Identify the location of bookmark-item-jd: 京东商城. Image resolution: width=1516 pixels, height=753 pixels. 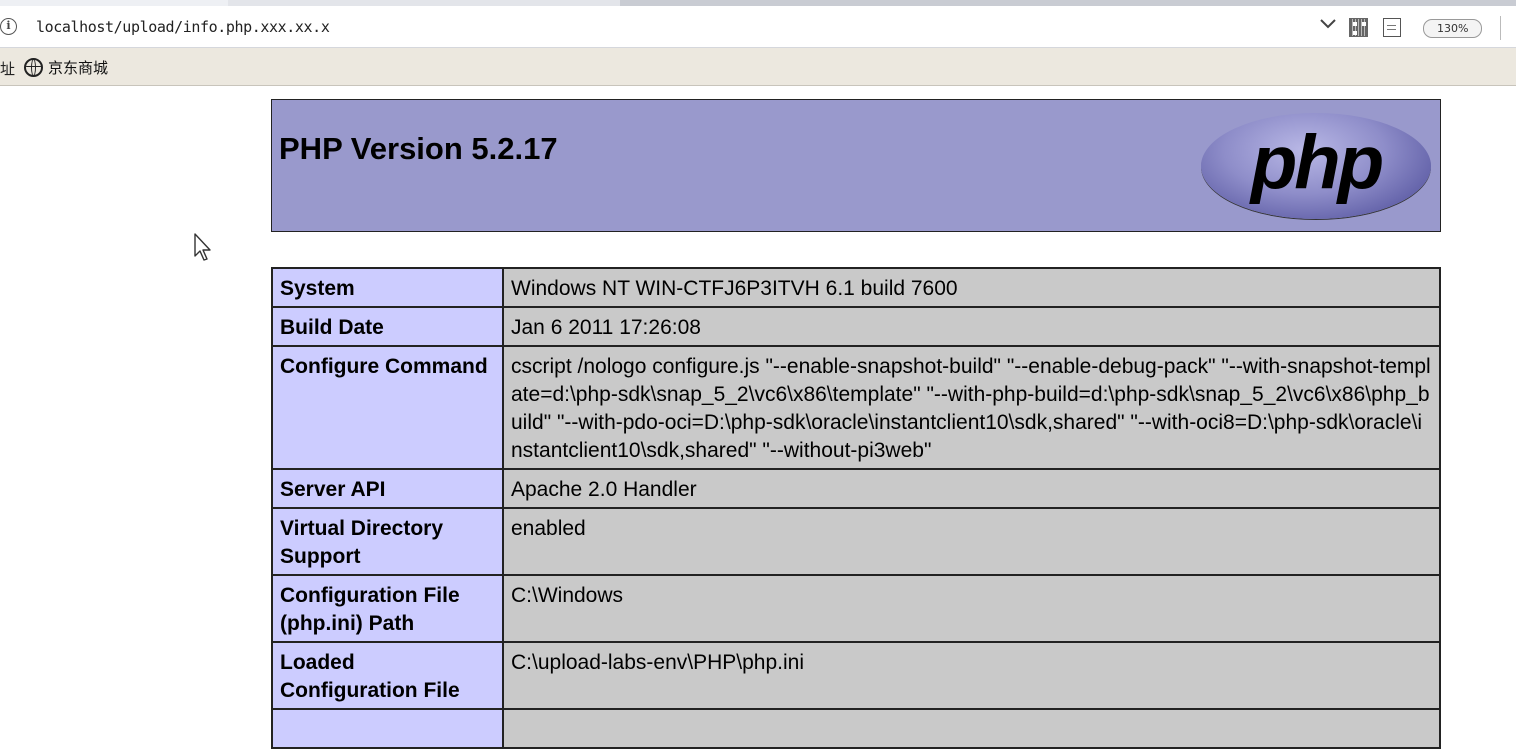
(66, 67).